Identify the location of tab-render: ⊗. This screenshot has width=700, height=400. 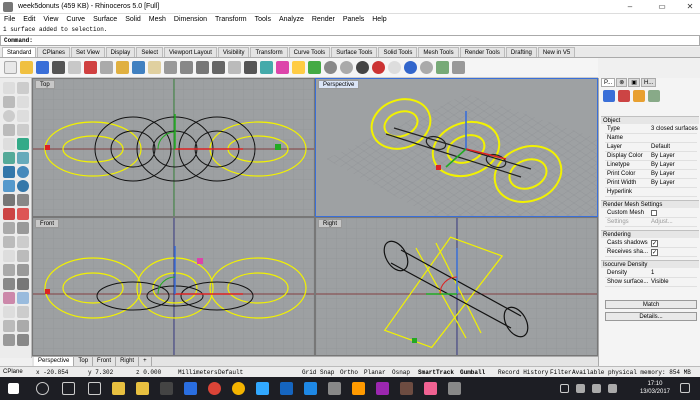
(622, 82).